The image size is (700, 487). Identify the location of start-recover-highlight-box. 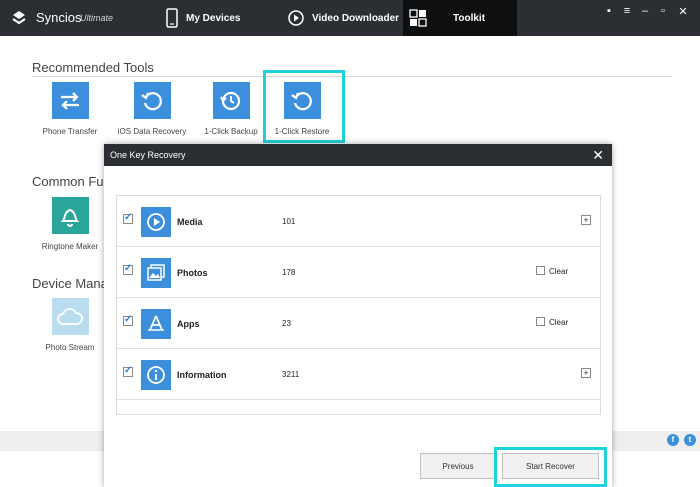
(550, 467).